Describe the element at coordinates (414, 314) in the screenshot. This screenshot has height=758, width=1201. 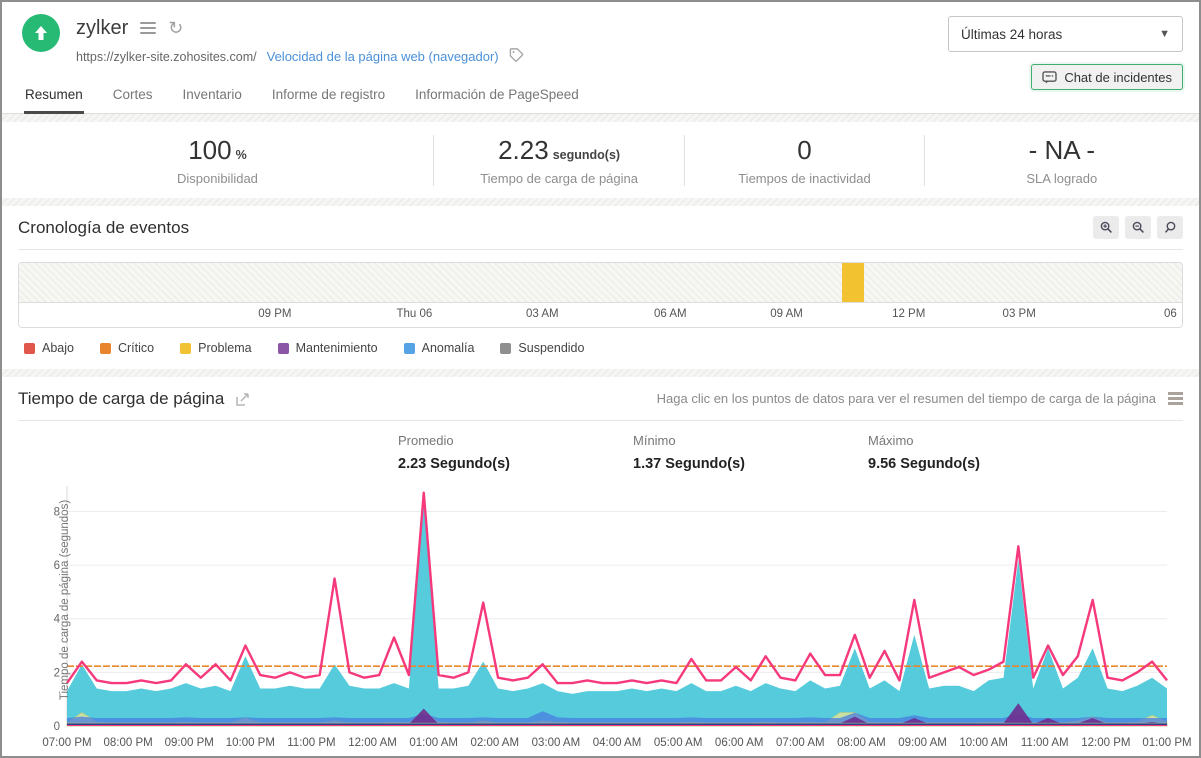
I see `timeline-tick: Thu 06` at that location.